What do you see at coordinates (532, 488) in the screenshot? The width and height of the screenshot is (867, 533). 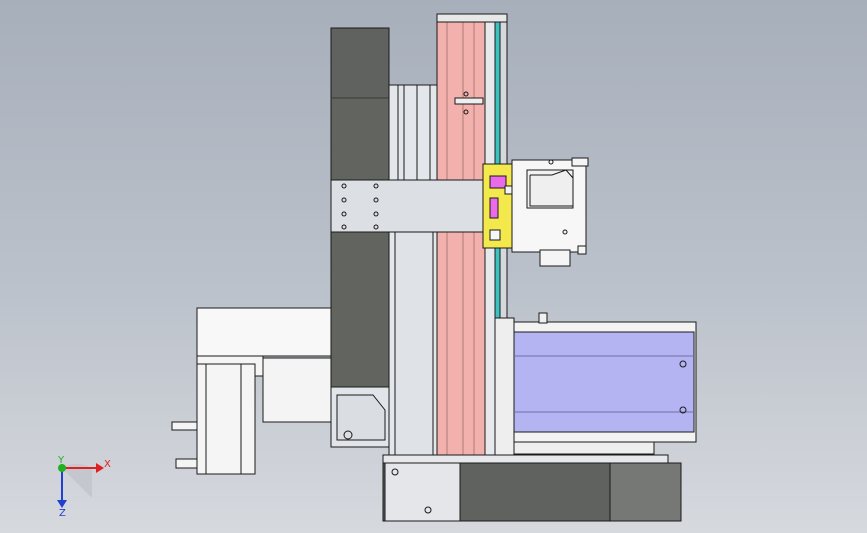 I see `base-dark-block` at bounding box center [532, 488].